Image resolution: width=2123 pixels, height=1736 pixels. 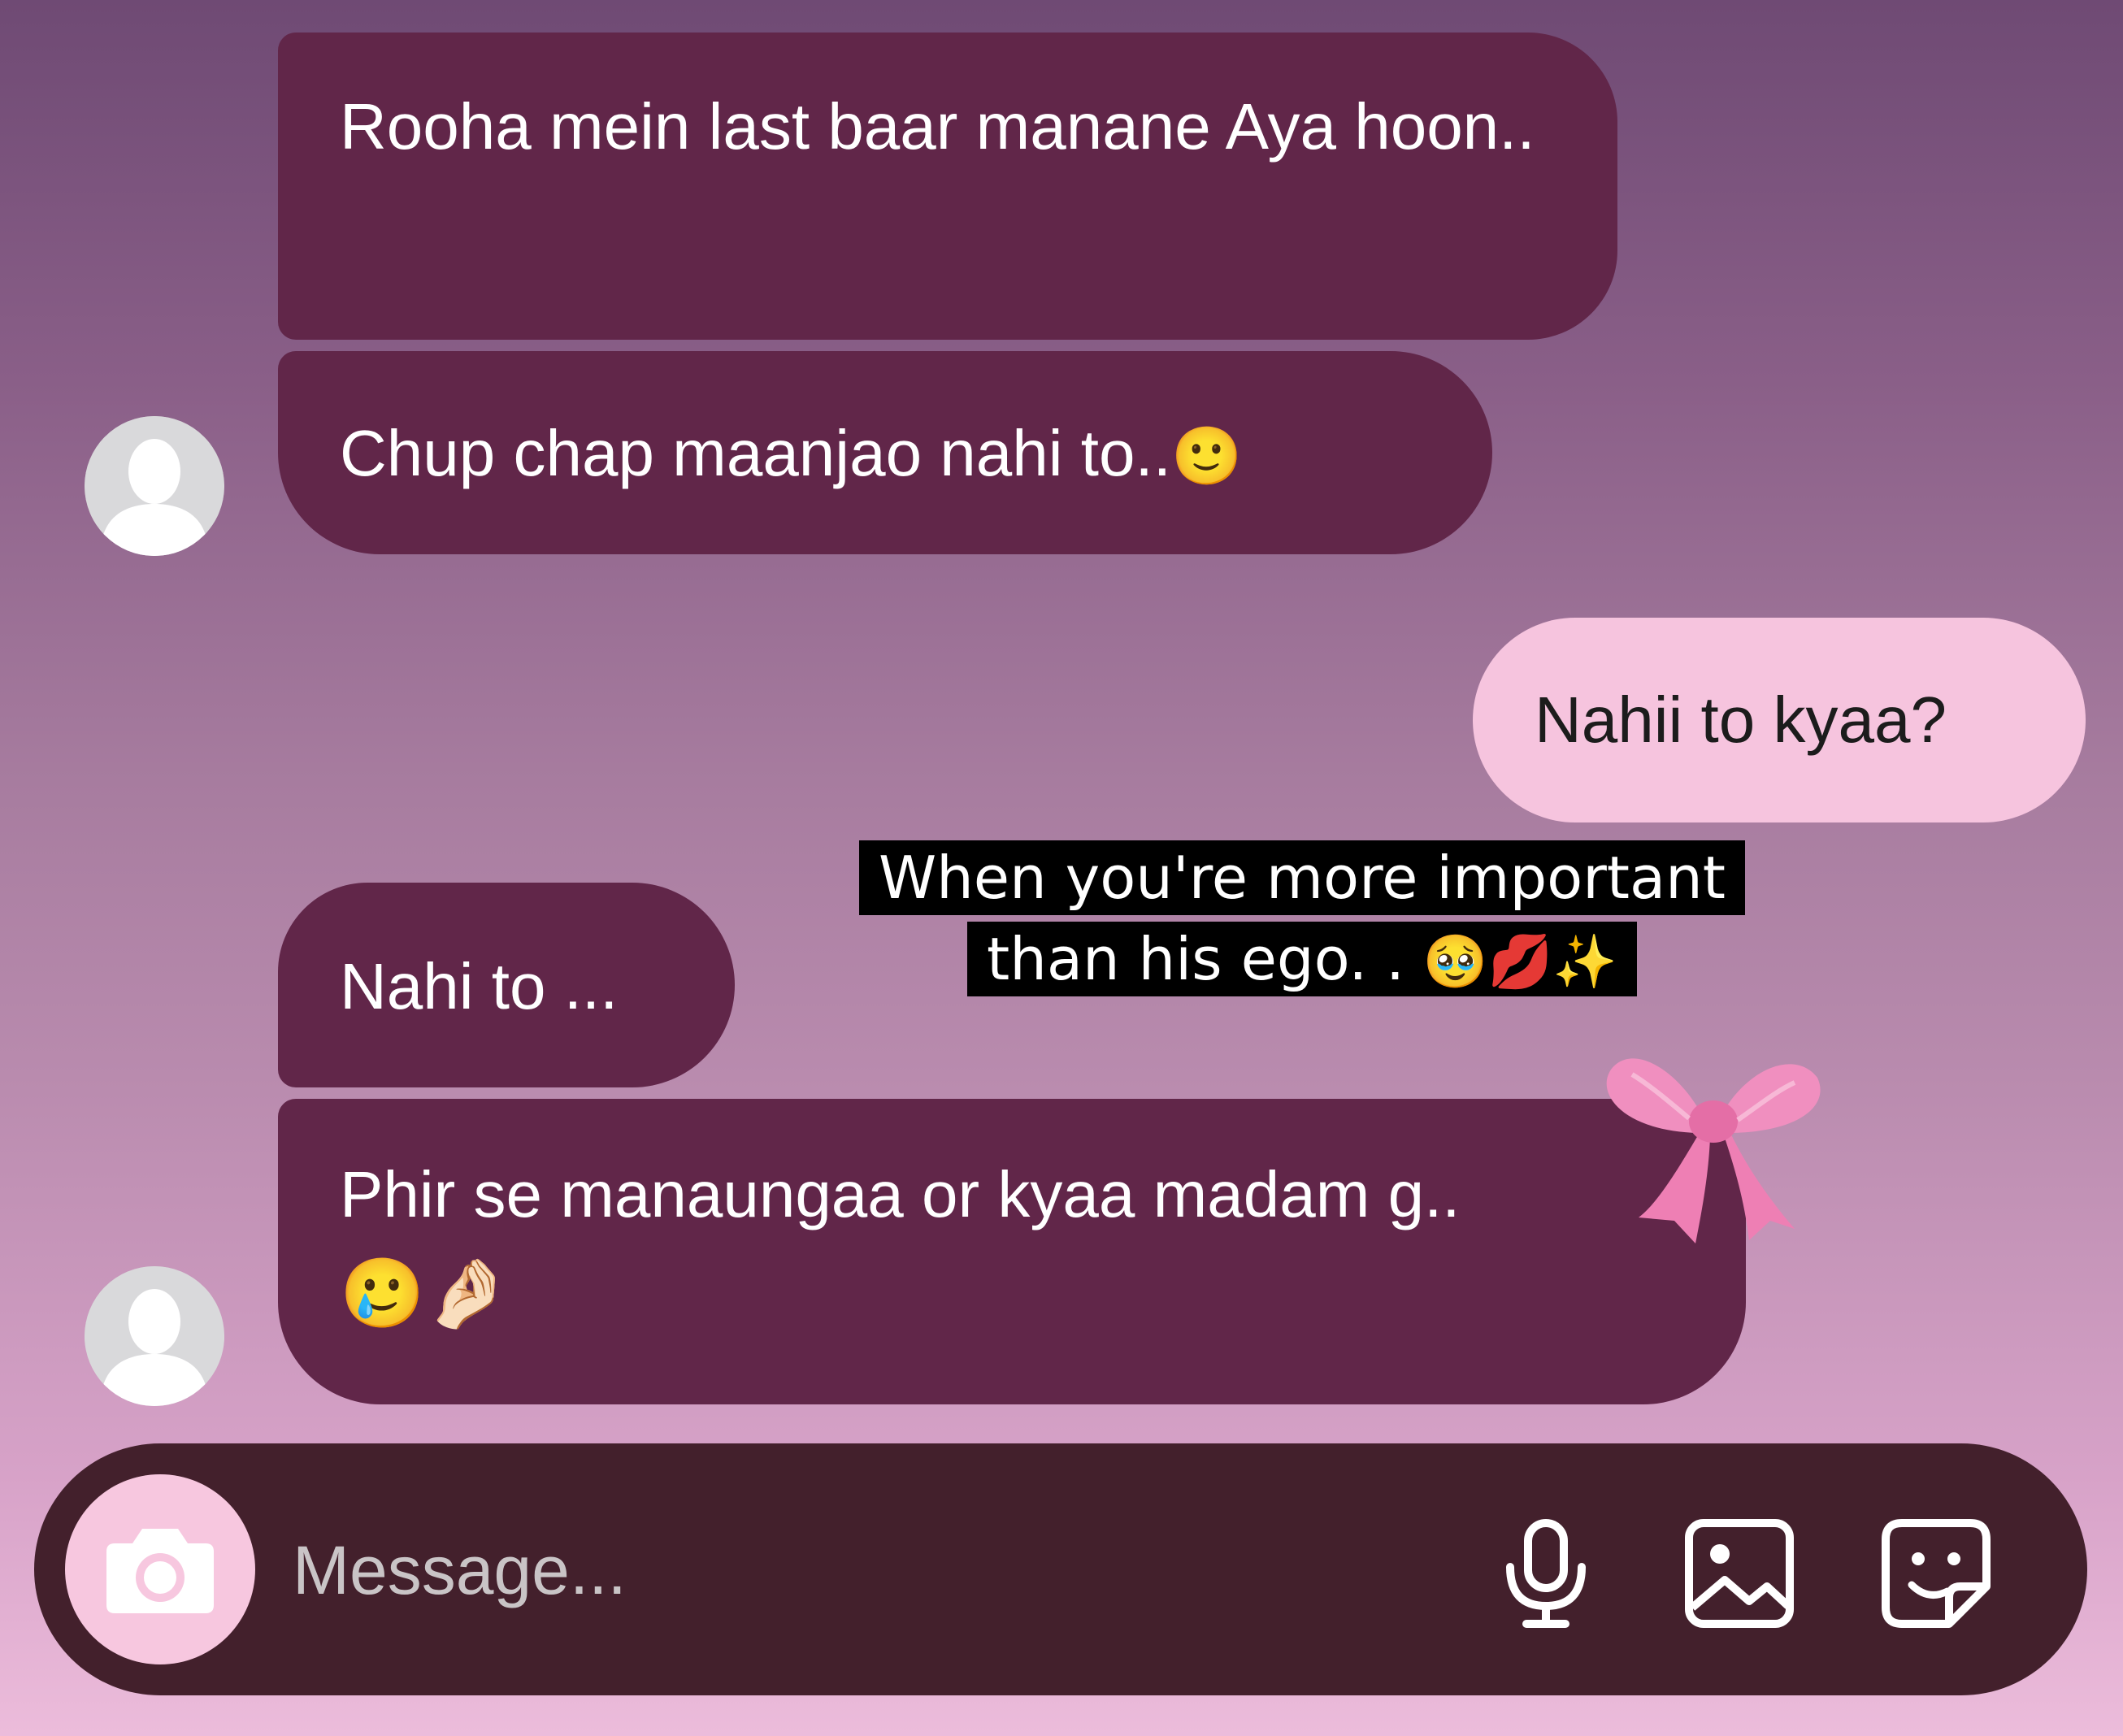 I want to click on message-bubble-sent: Nahii to kyaa?, so click(x=1779, y=720).